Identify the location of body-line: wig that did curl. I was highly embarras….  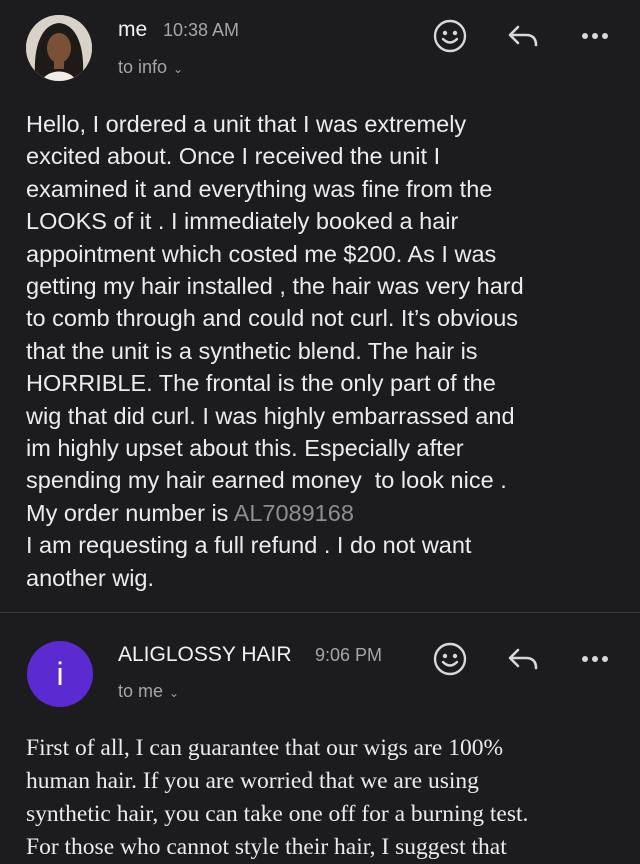
(270, 415).